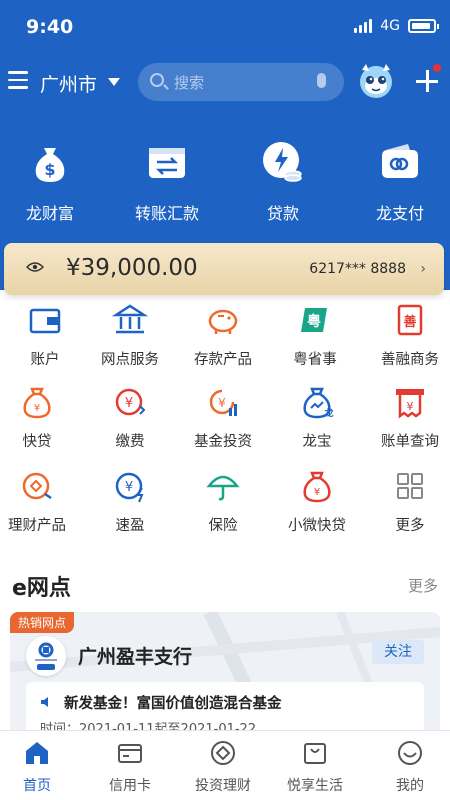 The width and height of the screenshot is (450, 800). I want to click on function-label: 速盈, so click(130, 526).